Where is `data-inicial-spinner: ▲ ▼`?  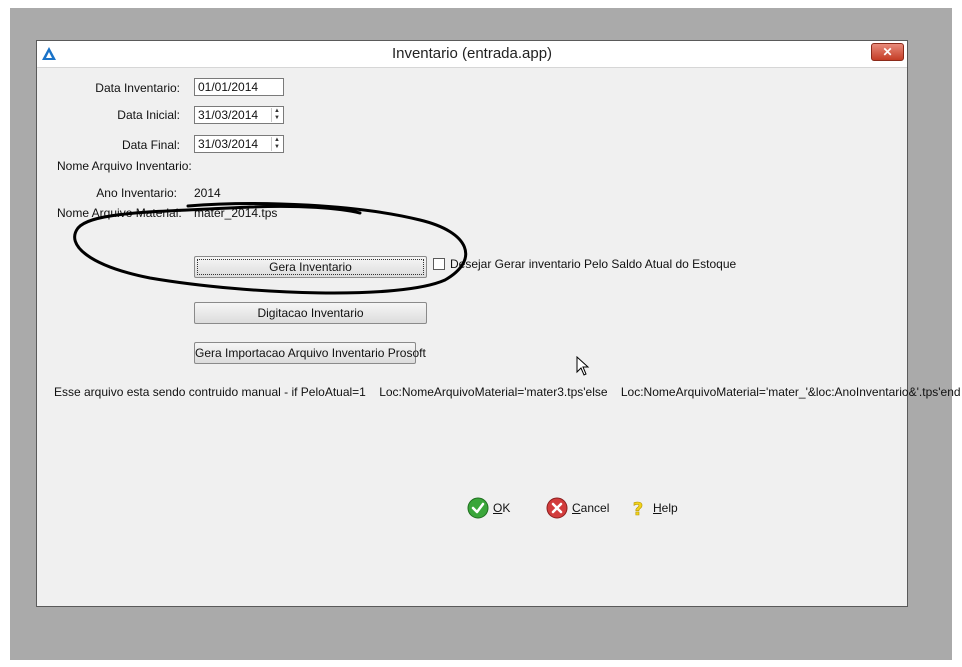 data-inicial-spinner: ▲ ▼ is located at coordinates (276, 115).